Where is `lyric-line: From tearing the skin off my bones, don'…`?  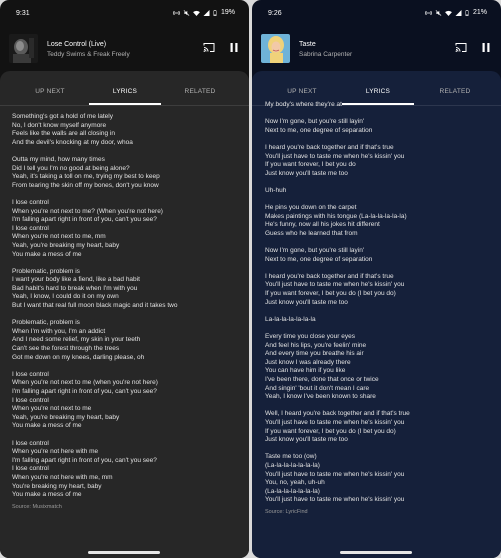
lyric-line: From tearing the skin off my bones, don'… is located at coordinates (85, 185).